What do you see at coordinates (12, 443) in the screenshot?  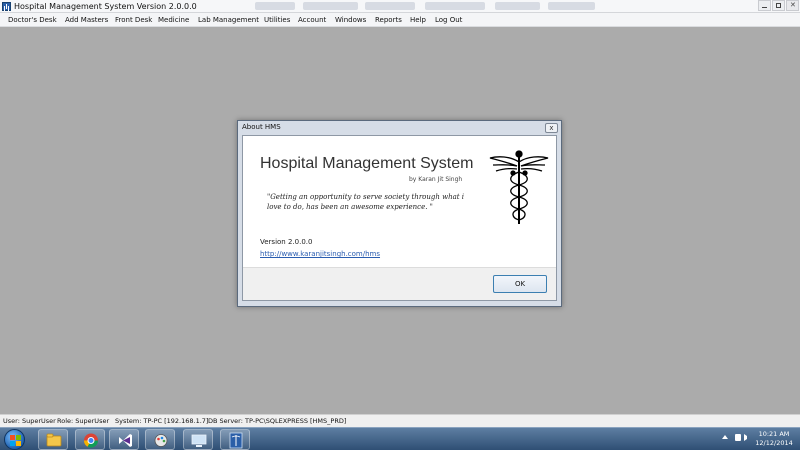 I see `windows-logo-blue` at bounding box center [12, 443].